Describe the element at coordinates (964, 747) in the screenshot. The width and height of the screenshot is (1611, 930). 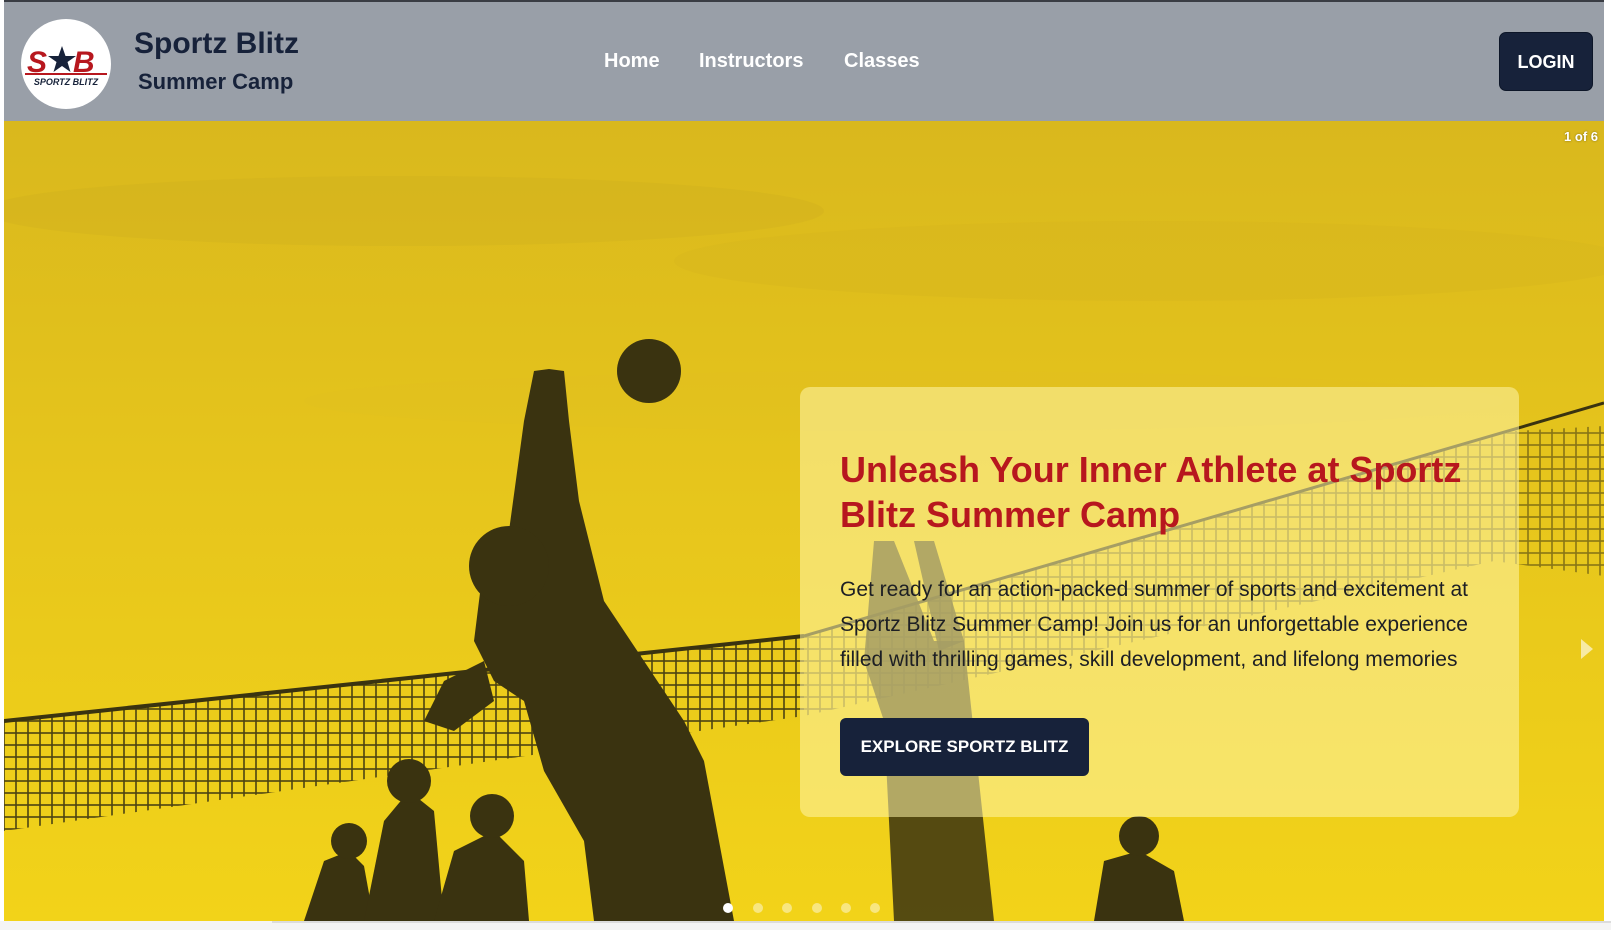
I see `explore-button: EXPLORE SPORTZ BLITZ` at that location.